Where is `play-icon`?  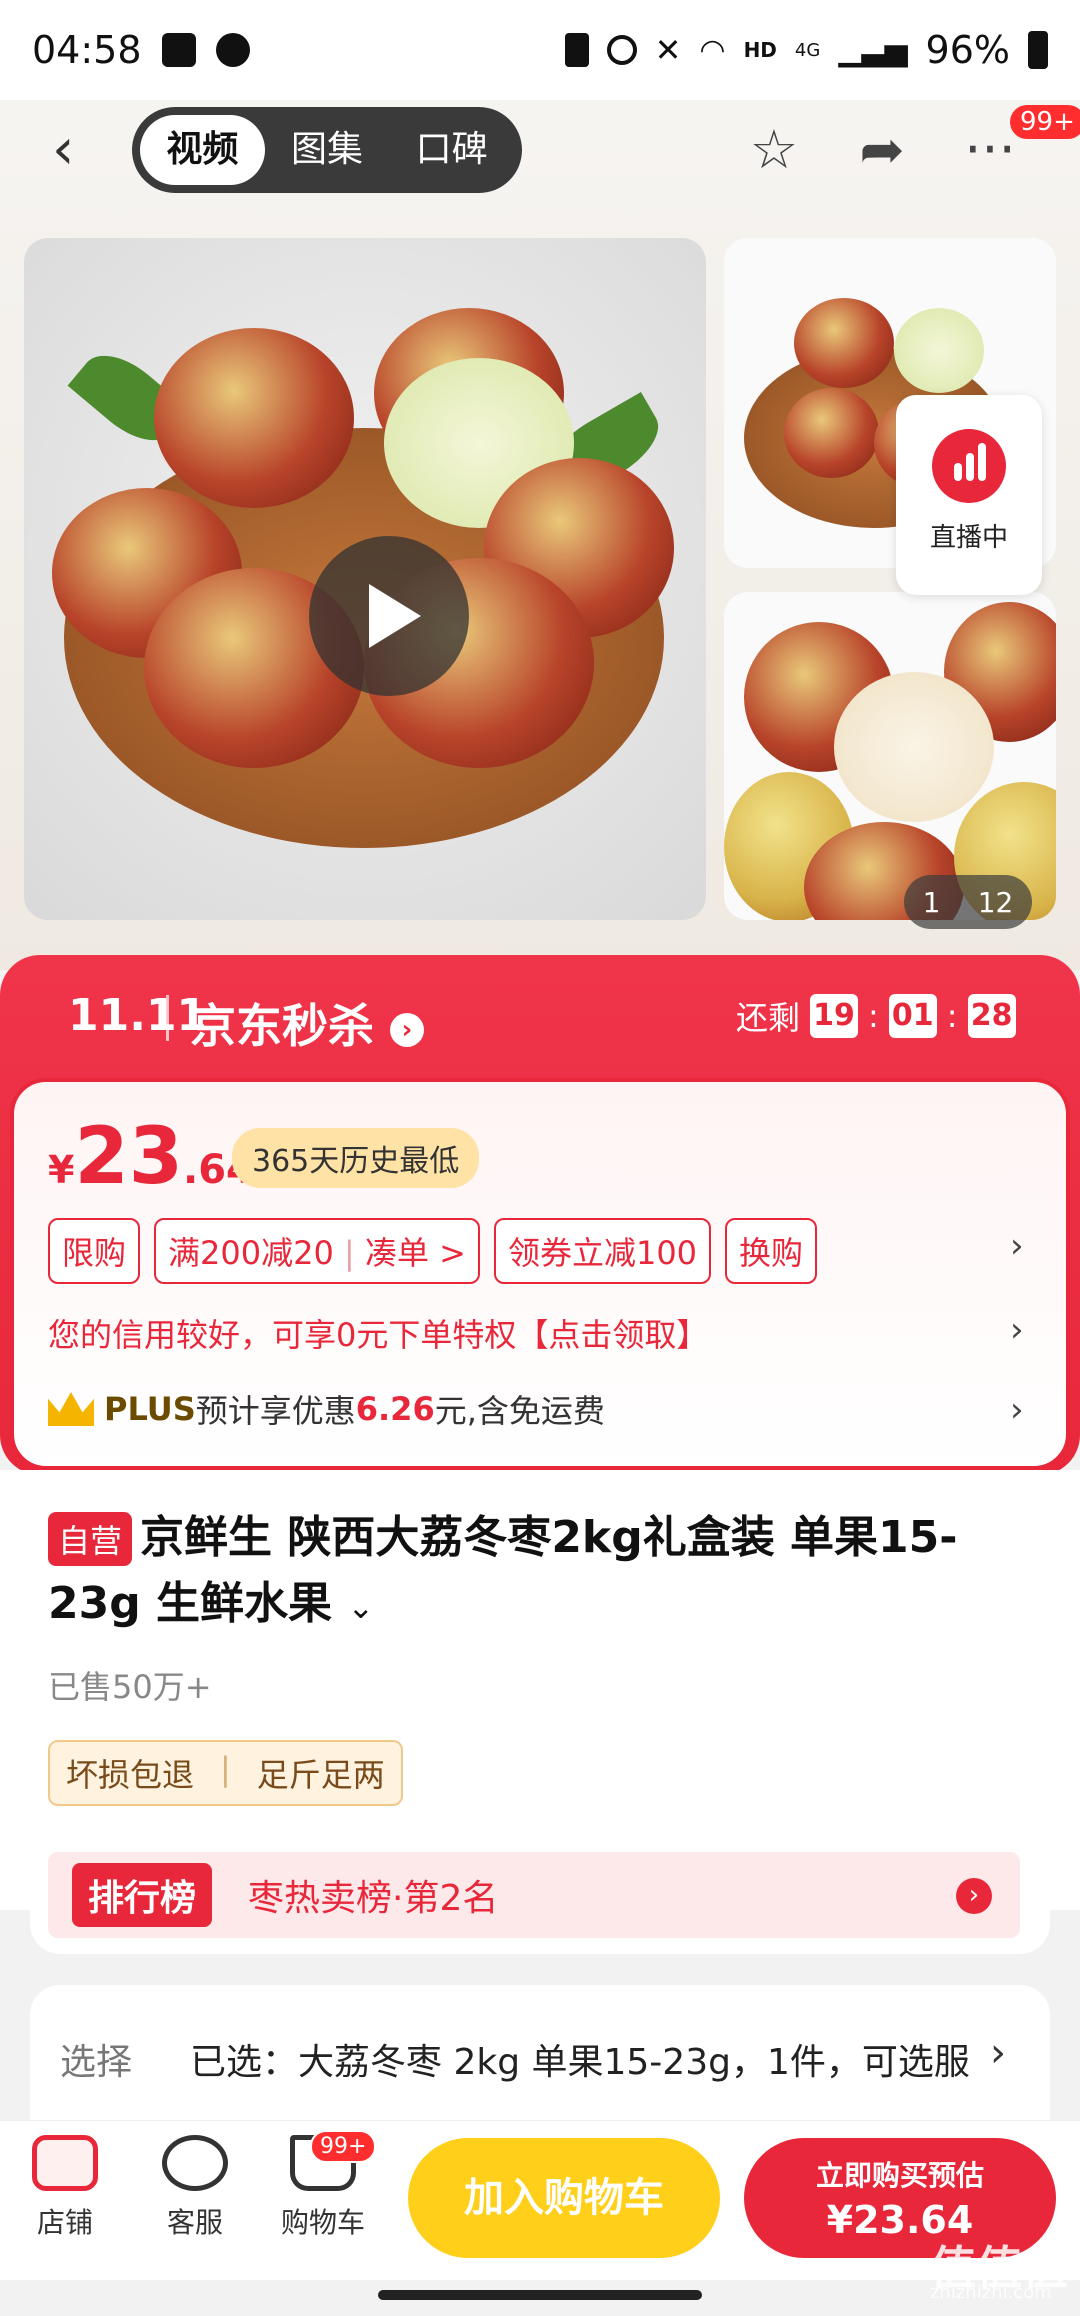 play-icon is located at coordinates (389, 616).